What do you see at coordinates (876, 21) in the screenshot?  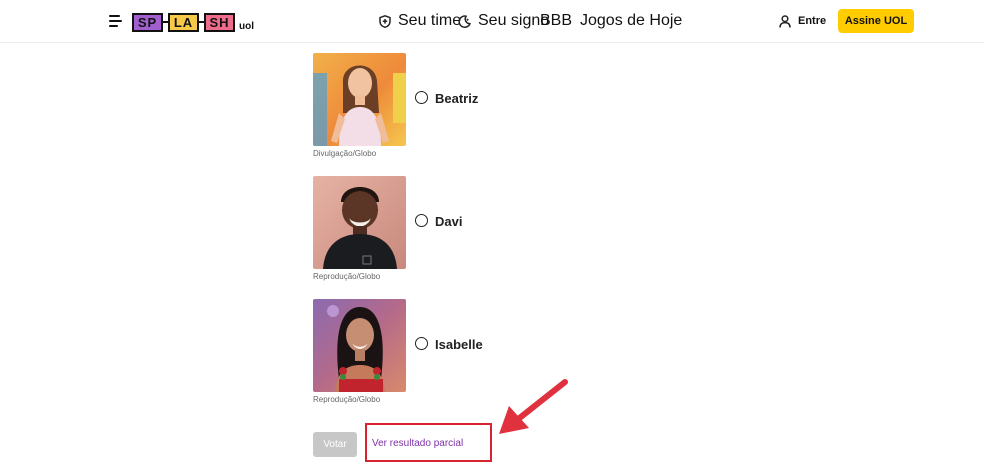 I see `subscribe-button: Assine UOL` at bounding box center [876, 21].